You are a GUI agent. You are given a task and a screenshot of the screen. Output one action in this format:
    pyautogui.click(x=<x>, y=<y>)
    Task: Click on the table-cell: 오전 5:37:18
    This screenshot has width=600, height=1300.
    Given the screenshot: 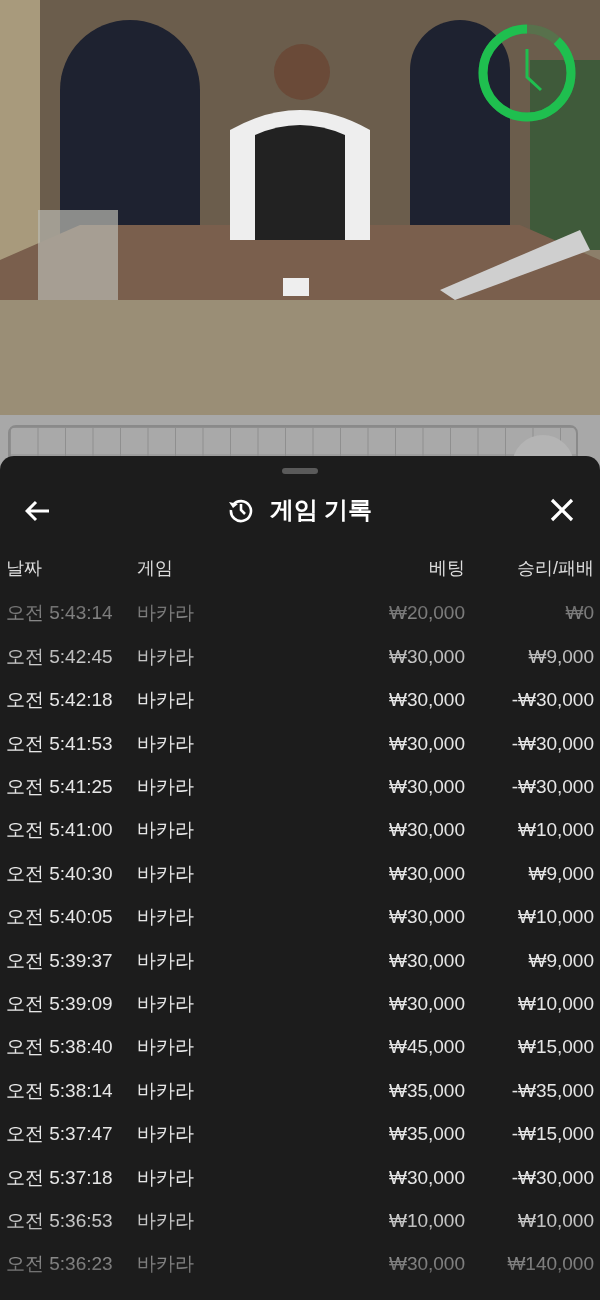 What is the action you would take?
    pyautogui.click(x=59, y=1177)
    